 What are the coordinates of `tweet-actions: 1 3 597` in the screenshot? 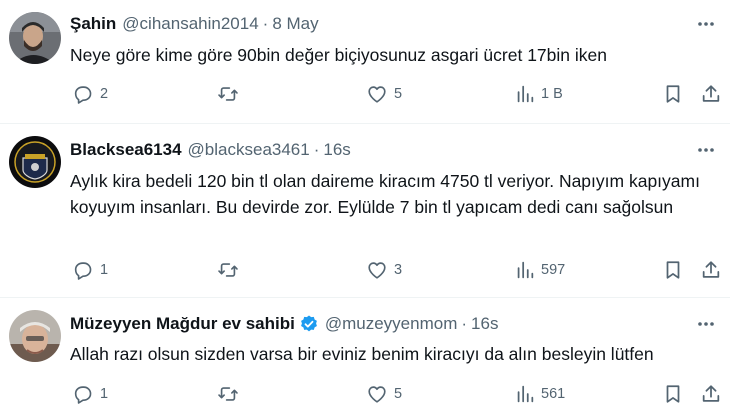 It's located at (365, 270).